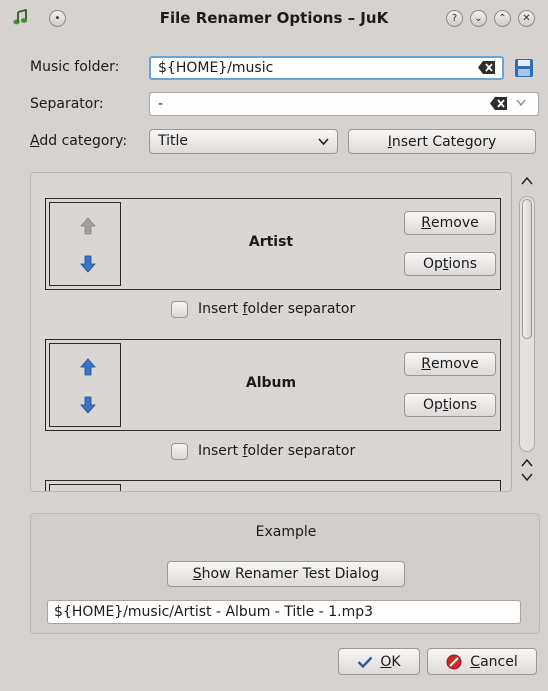 This screenshot has height=691, width=548. I want to click on help-icon: ?, so click(454, 18).